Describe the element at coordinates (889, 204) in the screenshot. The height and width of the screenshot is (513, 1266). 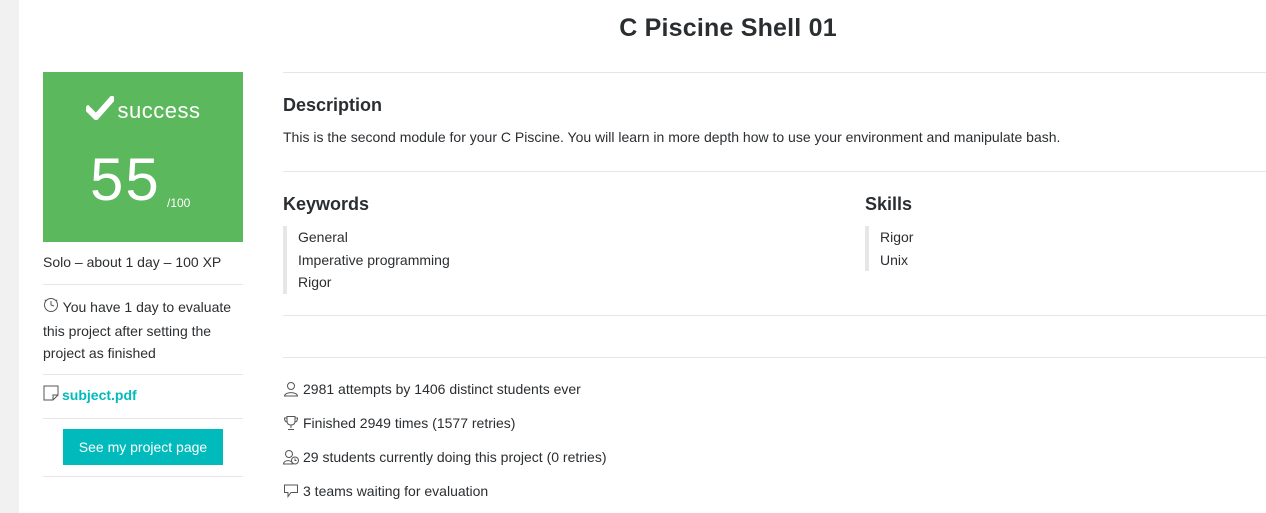
I see `skills-heading: Skills` at that location.